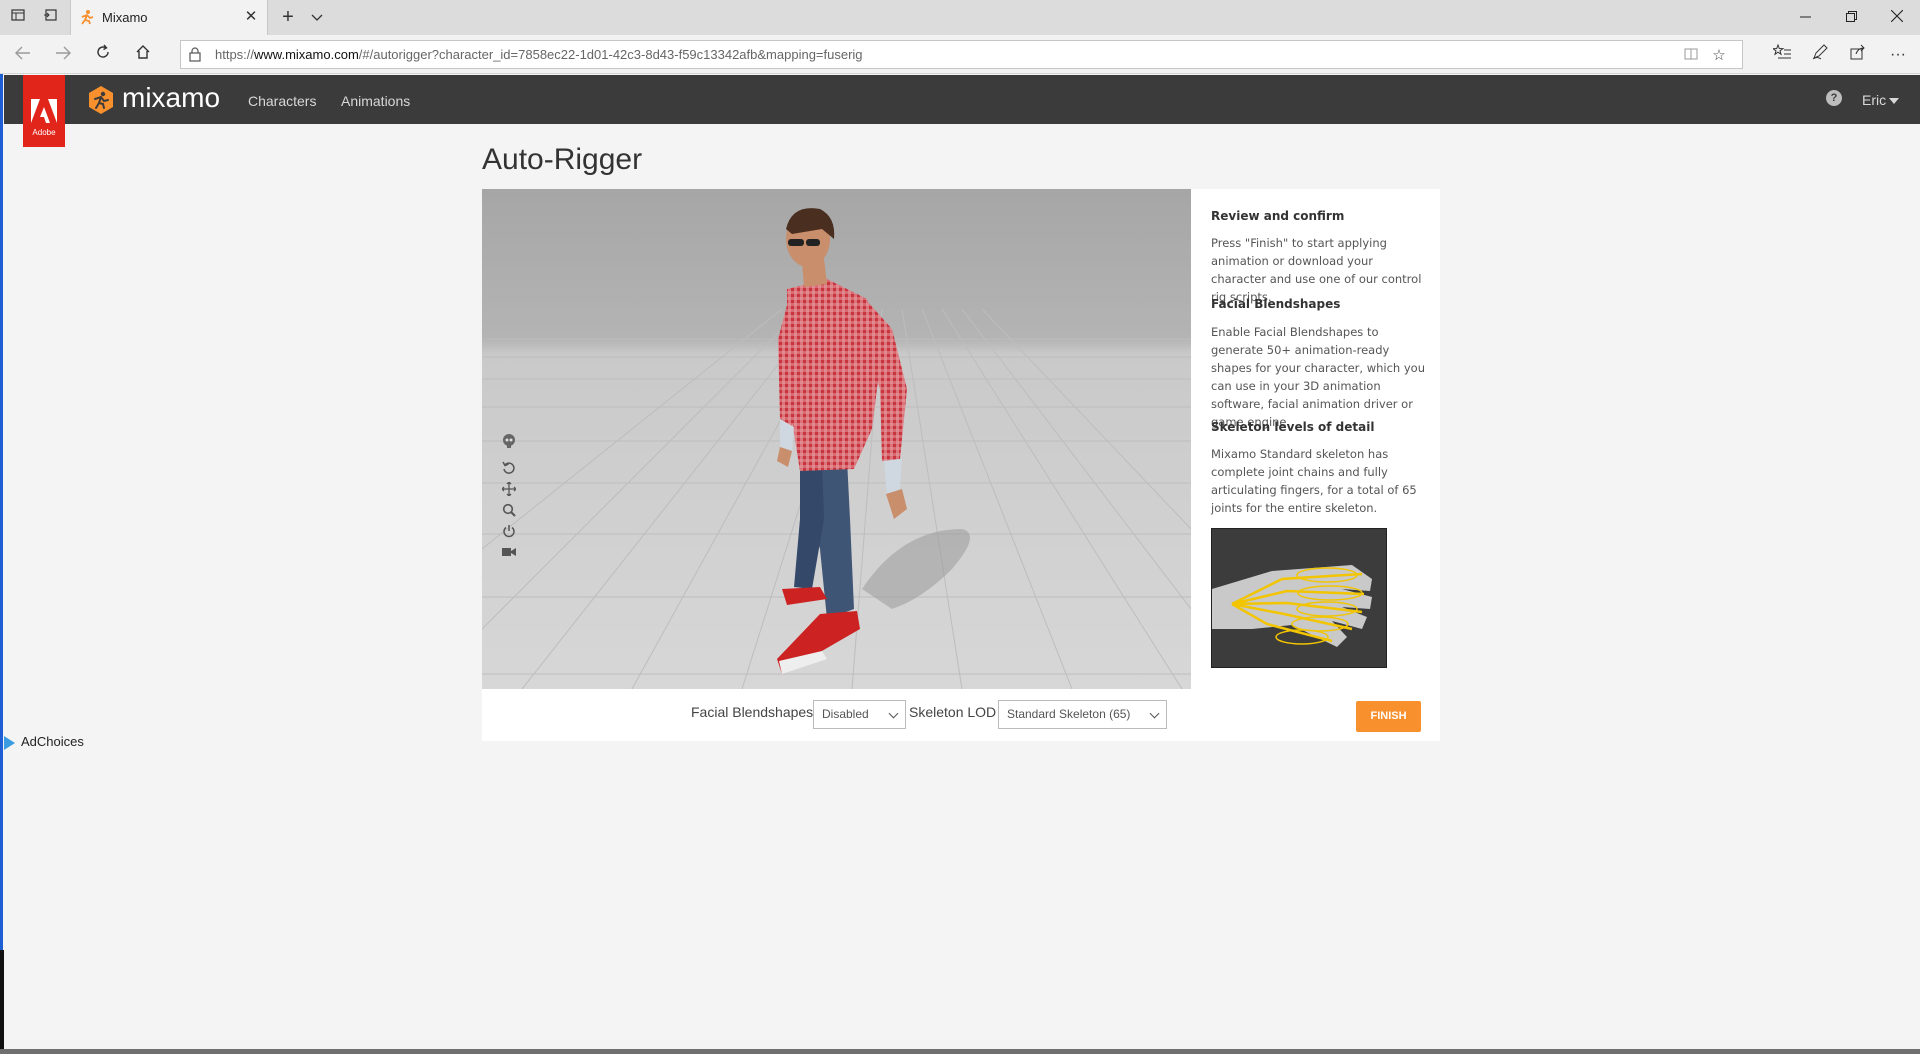 The width and height of the screenshot is (1920, 1054). Describe the element at coordinates (1858, 55) in the screenshot. I see `share-icon` at that location.